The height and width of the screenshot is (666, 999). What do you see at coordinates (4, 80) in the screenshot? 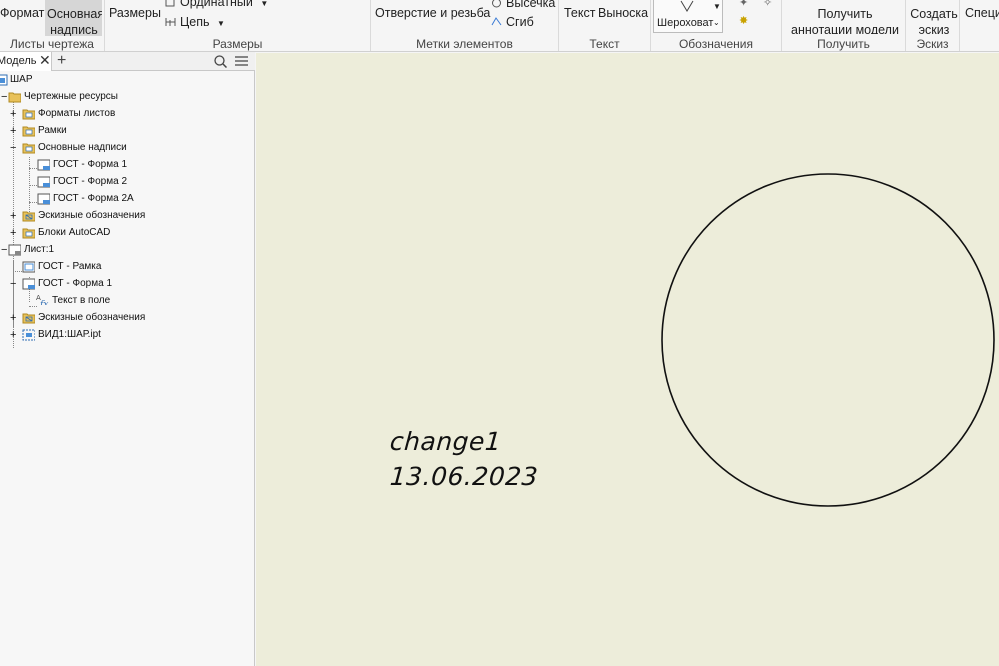
I see `drawing-icon` at bounding box center [4, 80].